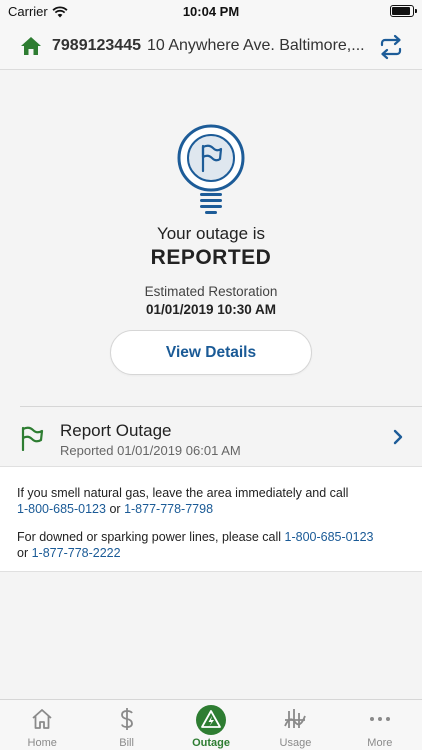  I want to click on report-outage-subtitle: Reported 01/01/2019 06:01 AM, so click(150, 450).